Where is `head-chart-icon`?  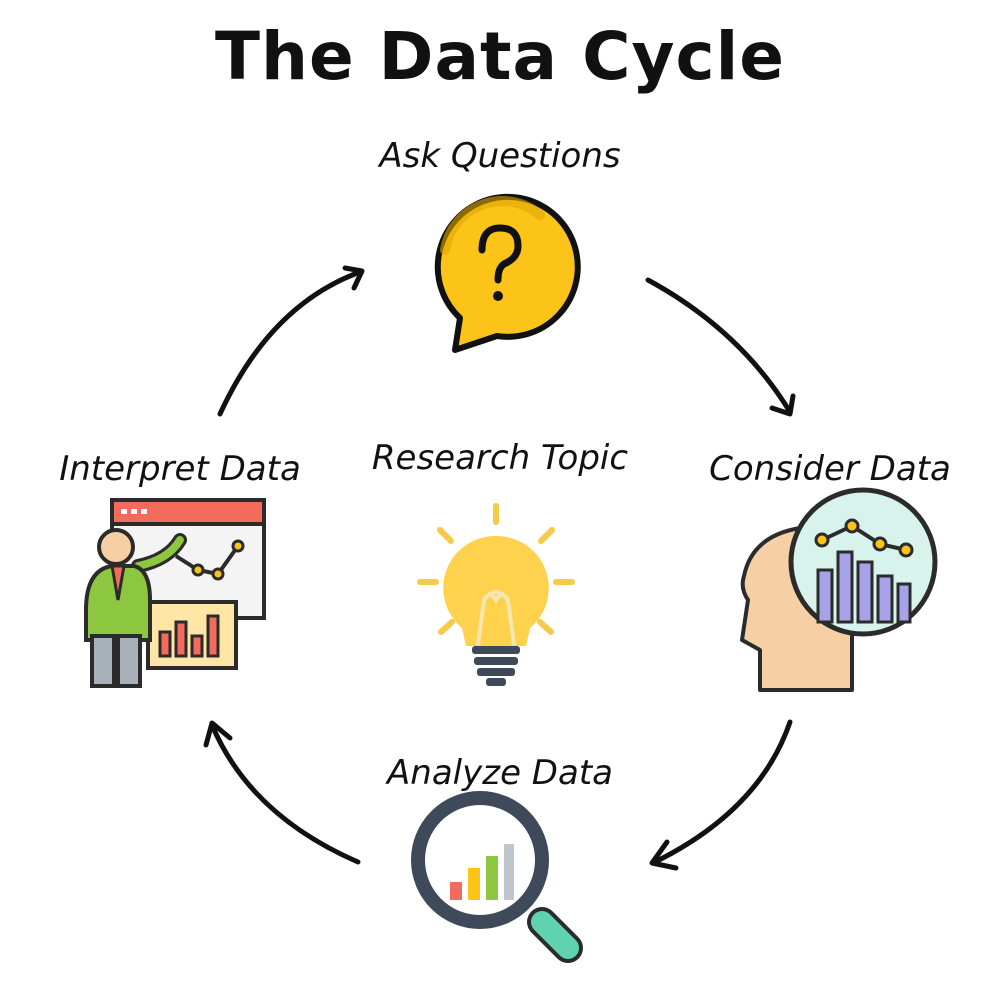
head-chart-icon is located at coordinates (839, 589).